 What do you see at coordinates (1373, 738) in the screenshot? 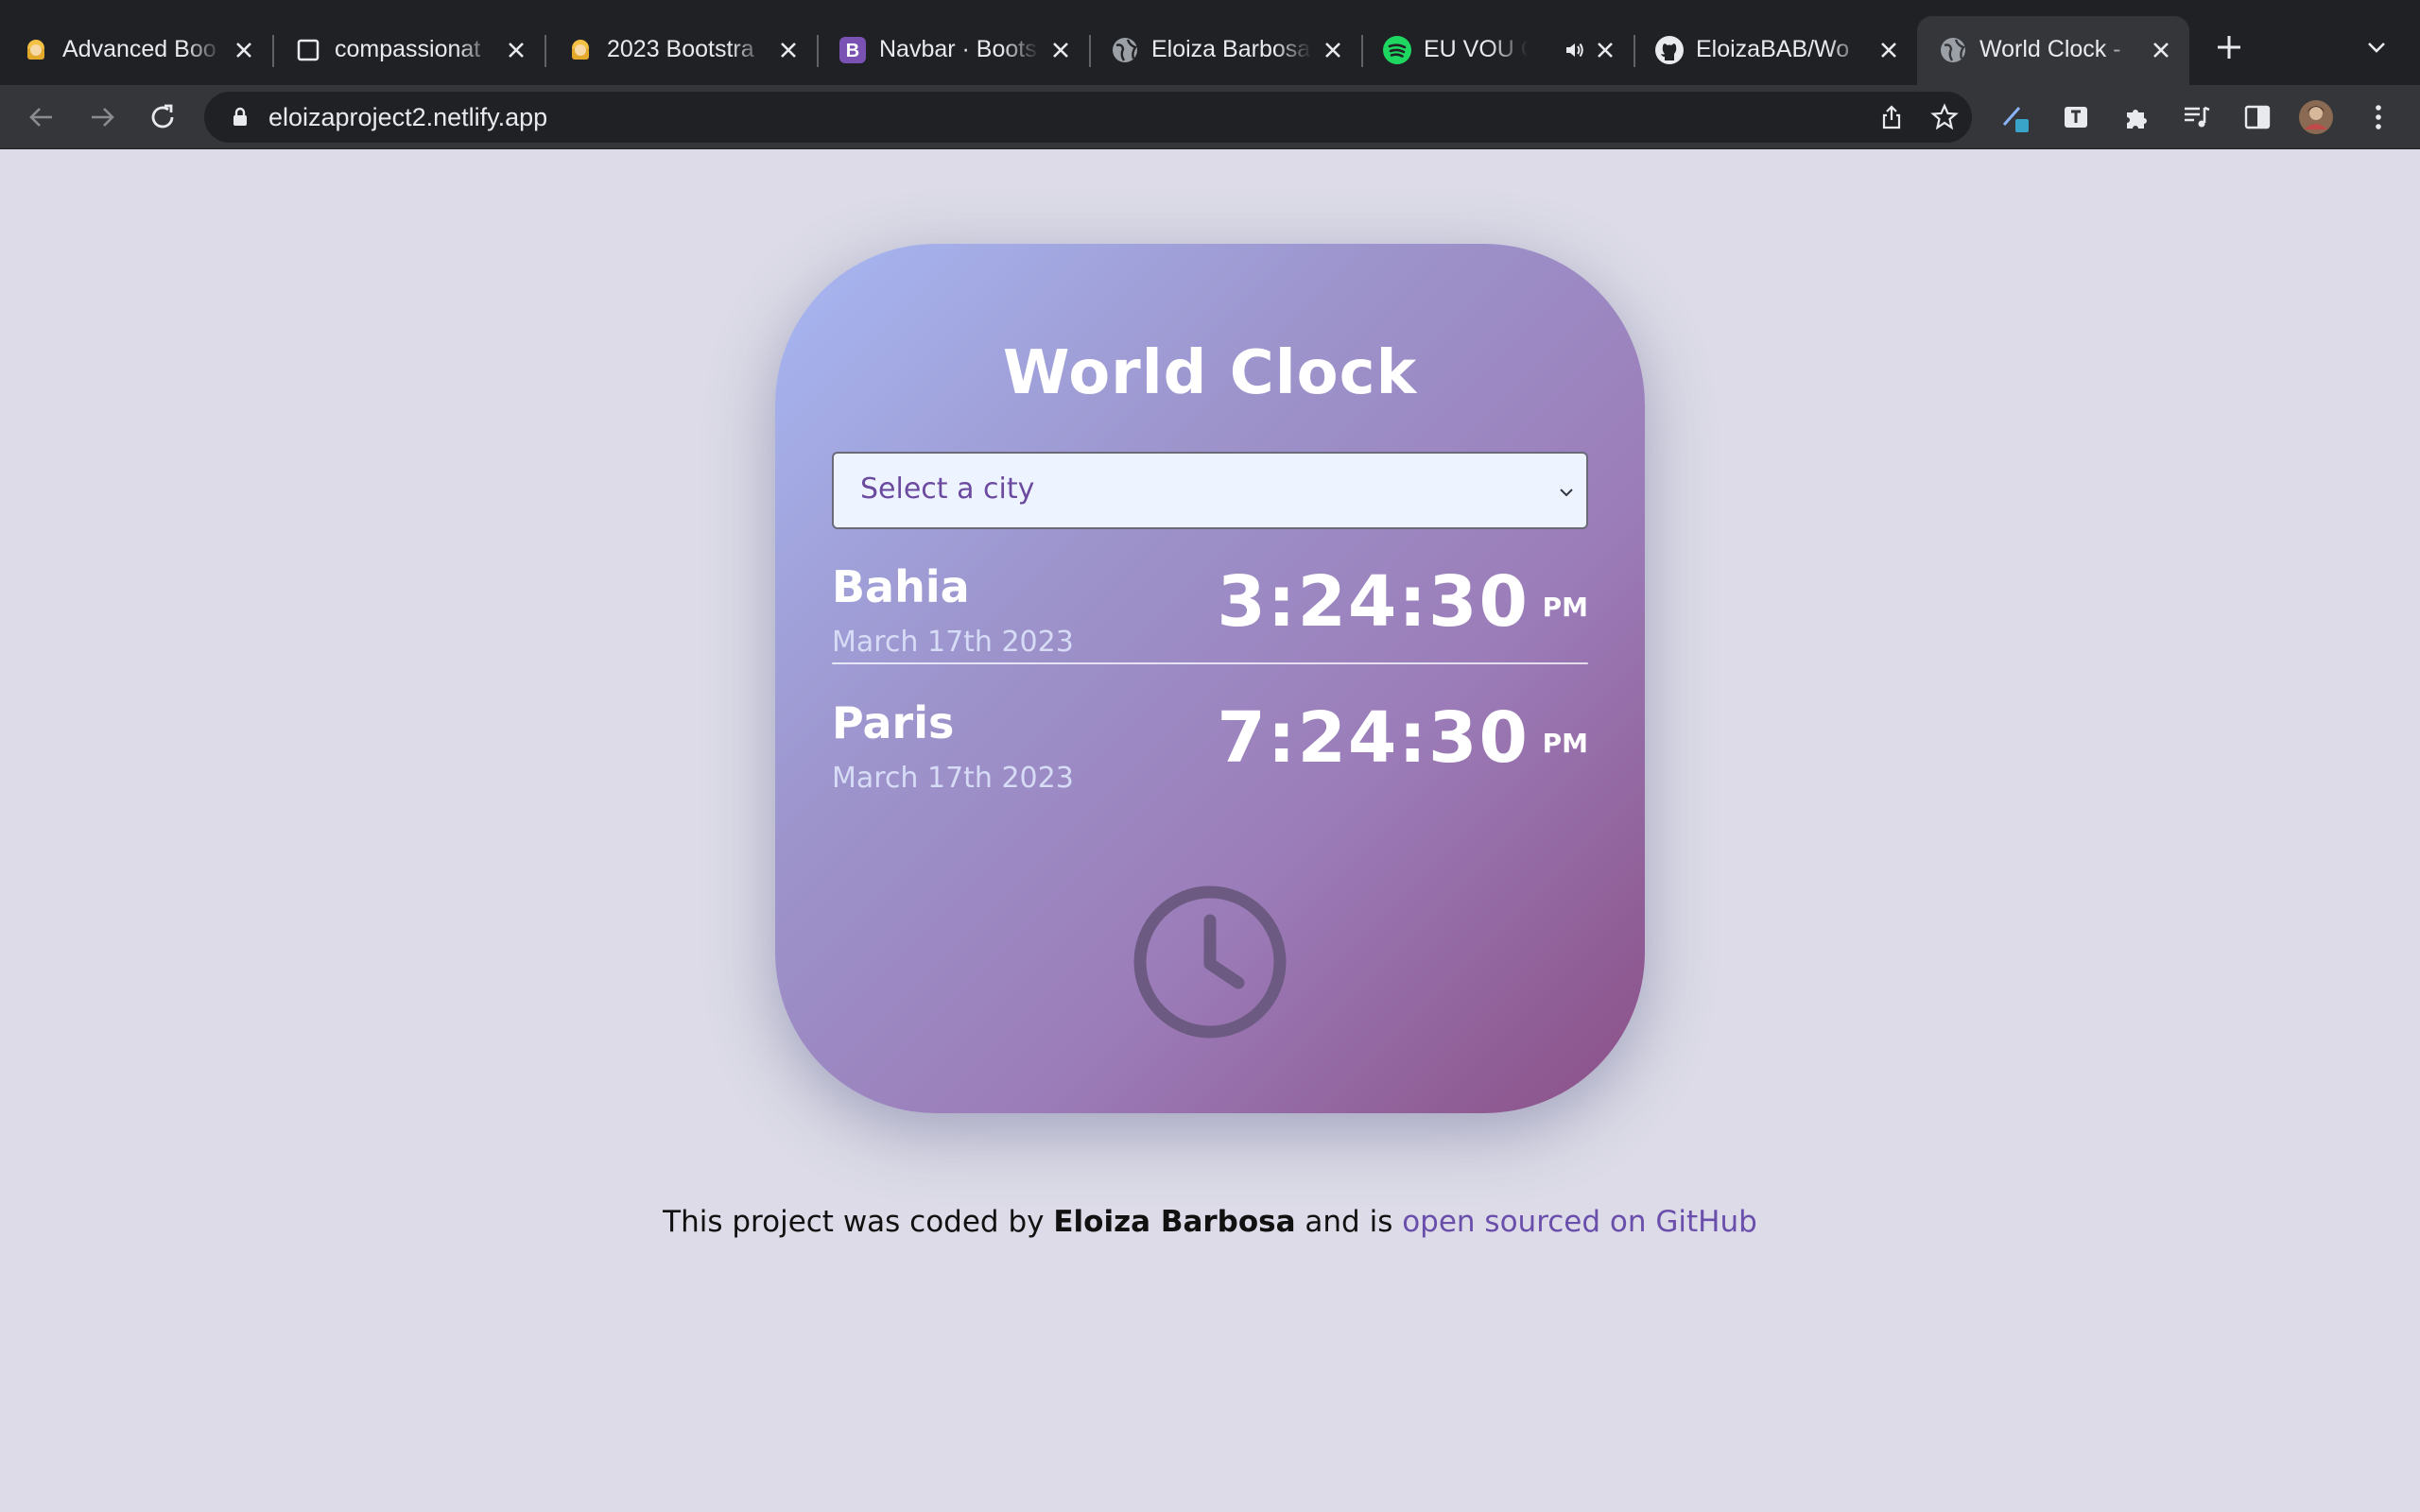
I see `city-time: 7:24:30` at bounding box center [1373, 738].